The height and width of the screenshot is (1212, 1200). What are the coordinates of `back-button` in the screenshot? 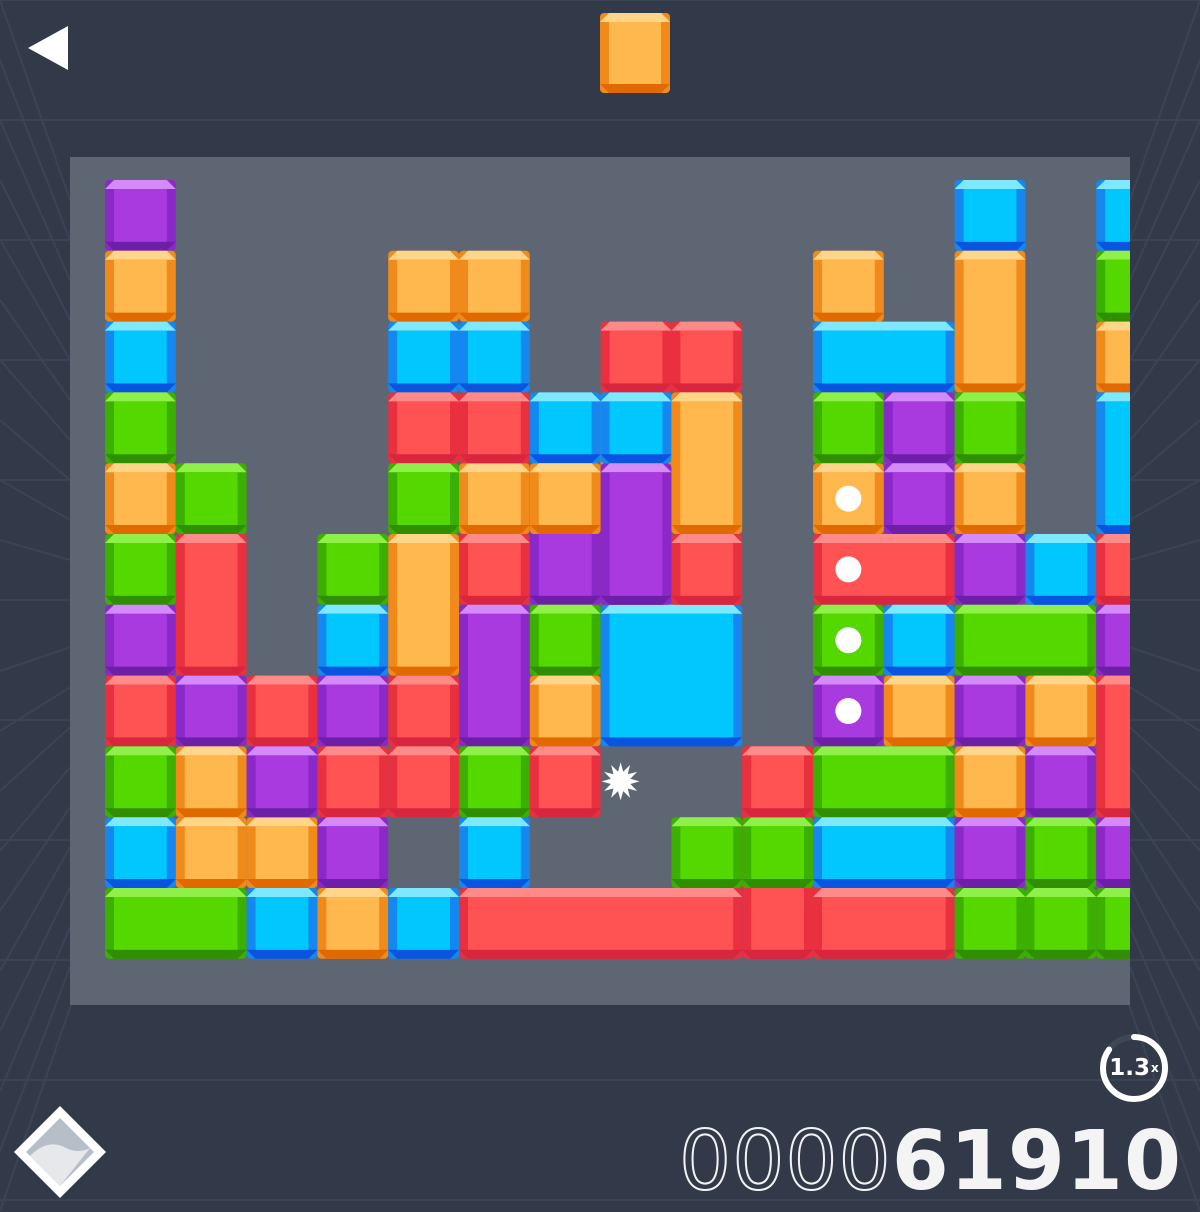 It's located at (48, 48).